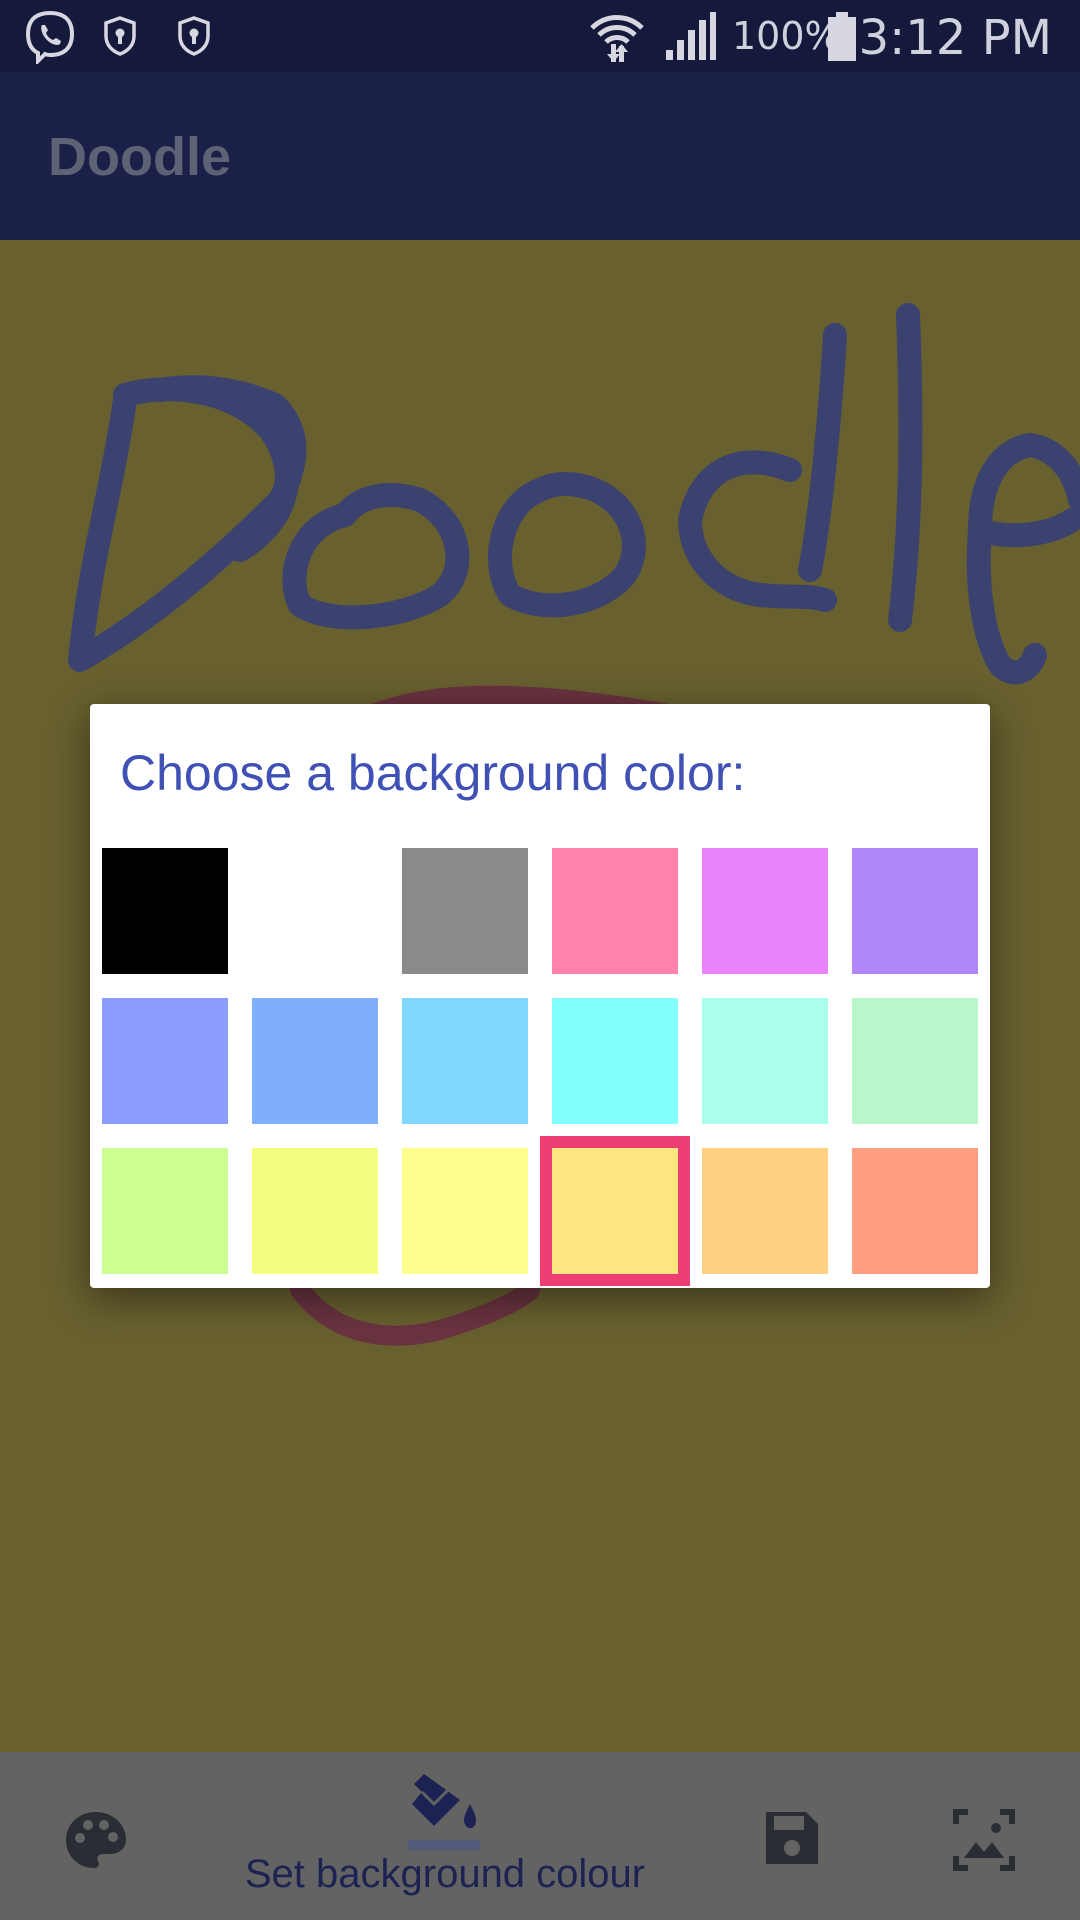 The width and height of the screenshot is (1080, 1920). What do you see at coordinates (50, 37) in the screenshot?
I see `viber-icon` at bounding box center [50, 37].